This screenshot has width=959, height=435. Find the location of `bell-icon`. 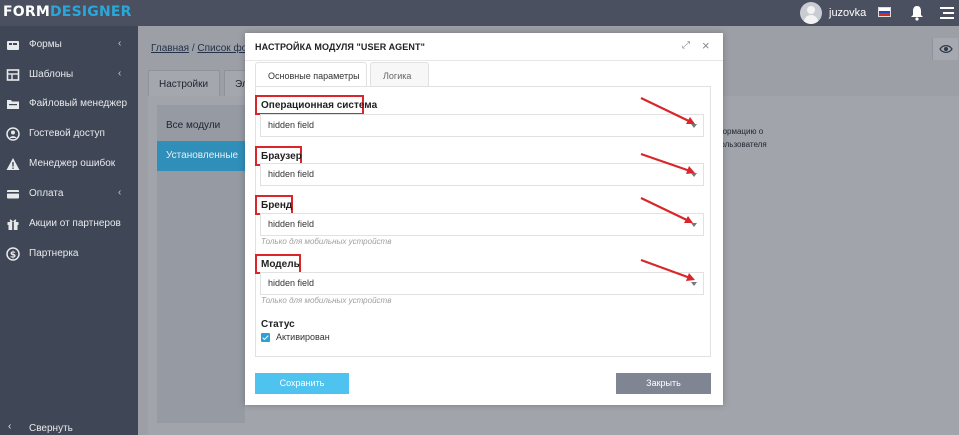

bell-icon is located at coordinates (917, 13).